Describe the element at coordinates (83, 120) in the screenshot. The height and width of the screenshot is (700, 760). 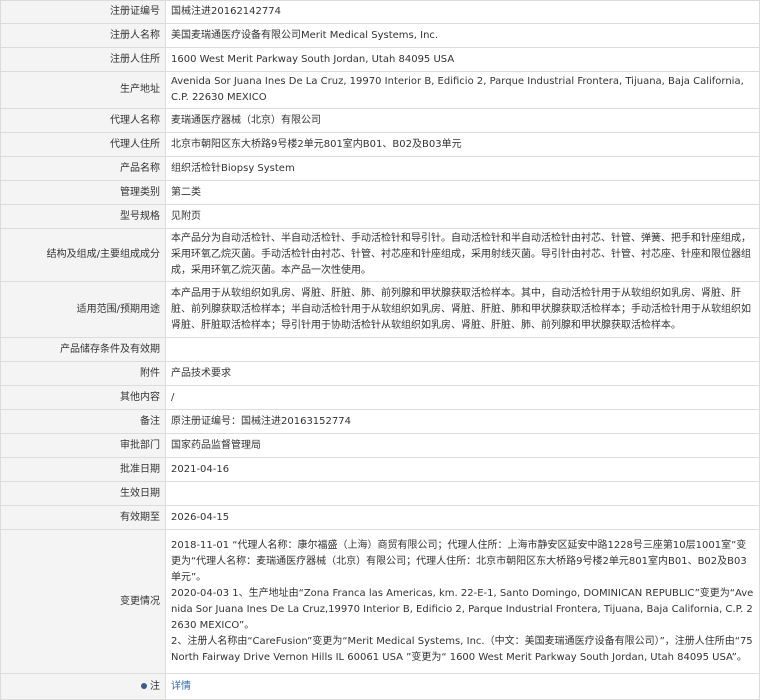
I see `field-label: 代理人名称` at that location.